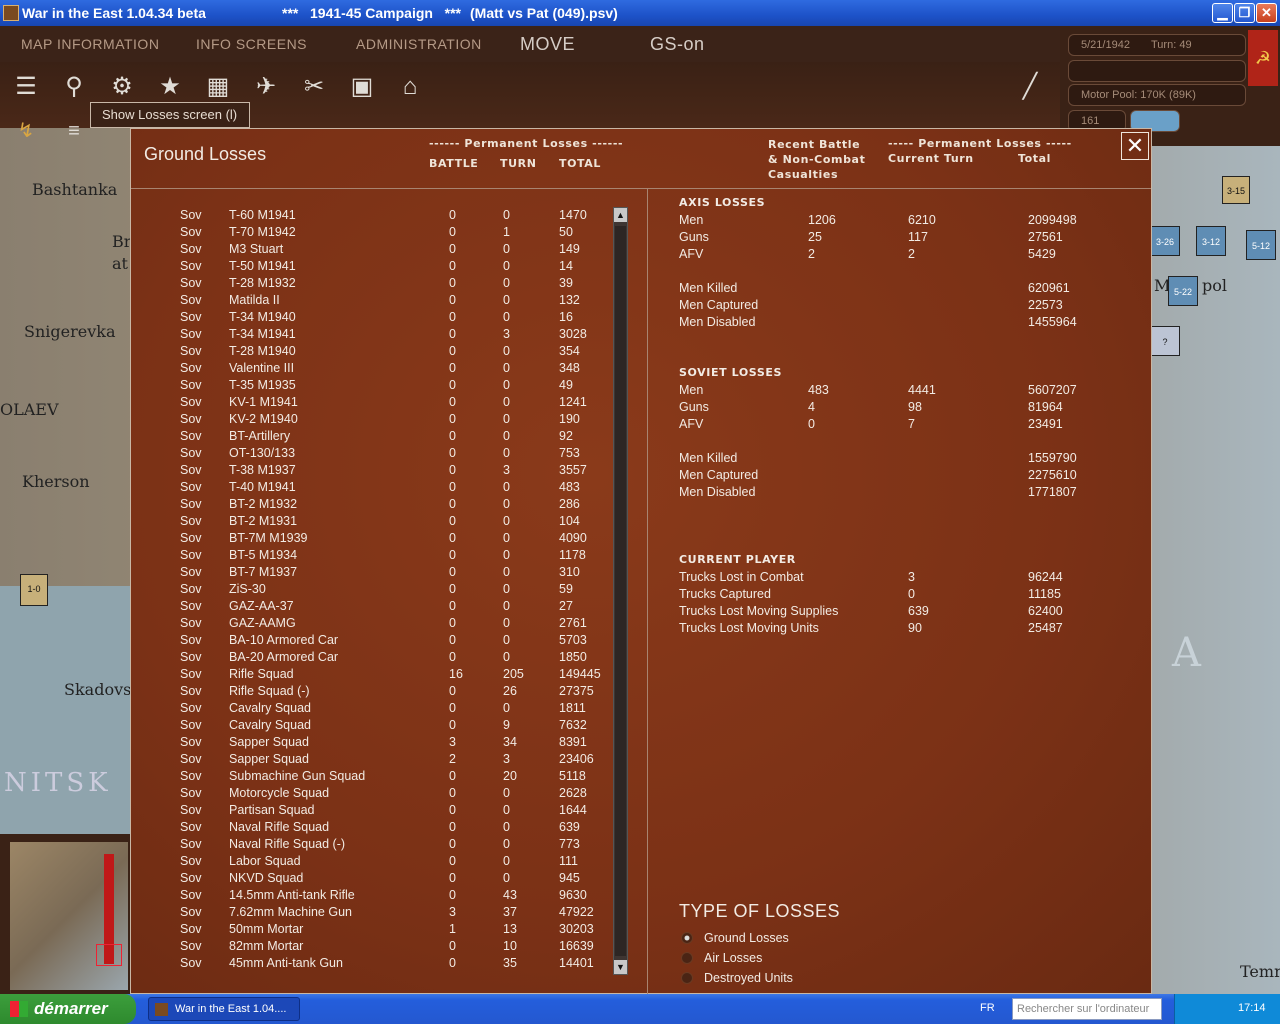 Image resolution: width=1280 pixels, height=1024 pixels. Describe the element at coordinates (1165, 341) in the screenshot. I see `unknown-unit-counter: ?` at that location.